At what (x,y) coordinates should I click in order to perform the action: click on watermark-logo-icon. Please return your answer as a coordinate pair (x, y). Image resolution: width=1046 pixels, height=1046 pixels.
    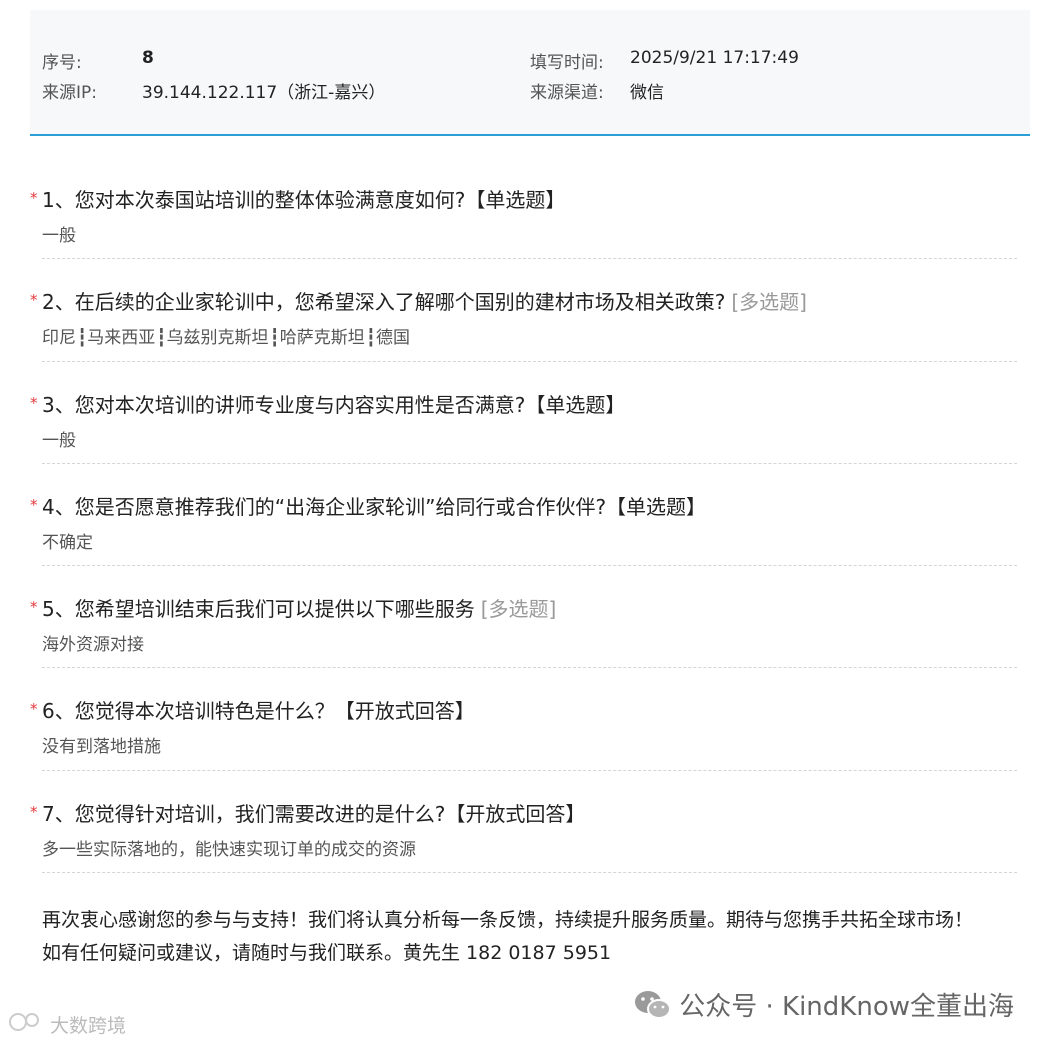
    Looking at the image, I should click on (27, 1024).